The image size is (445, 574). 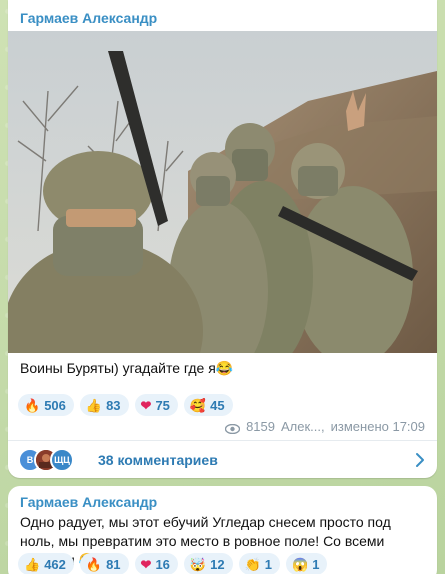 I want to click on reaction-count: 81, so click(x=113, y=564).